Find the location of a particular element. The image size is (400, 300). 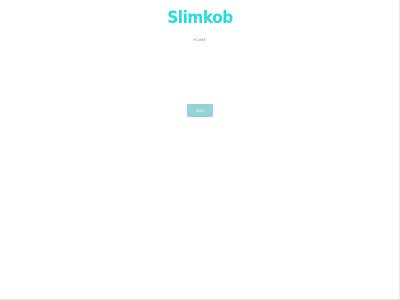

page-subtitle: HOME is located at coordinates (200, 39).